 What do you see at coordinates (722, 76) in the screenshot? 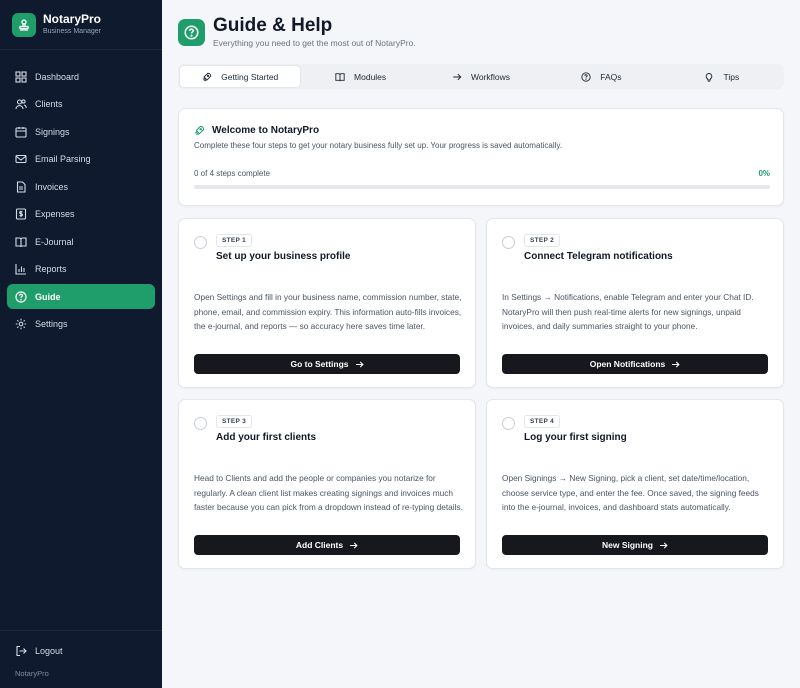
I see `tab-tips: Tips` at bounding box center [722, 76].